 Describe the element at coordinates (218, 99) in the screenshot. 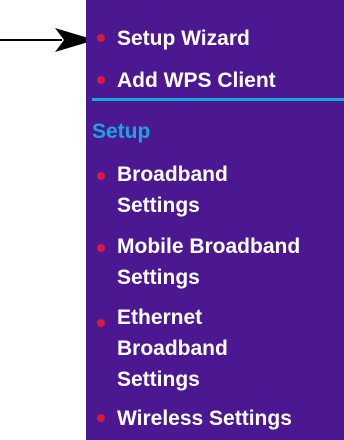

I see `section-divider` at that location.